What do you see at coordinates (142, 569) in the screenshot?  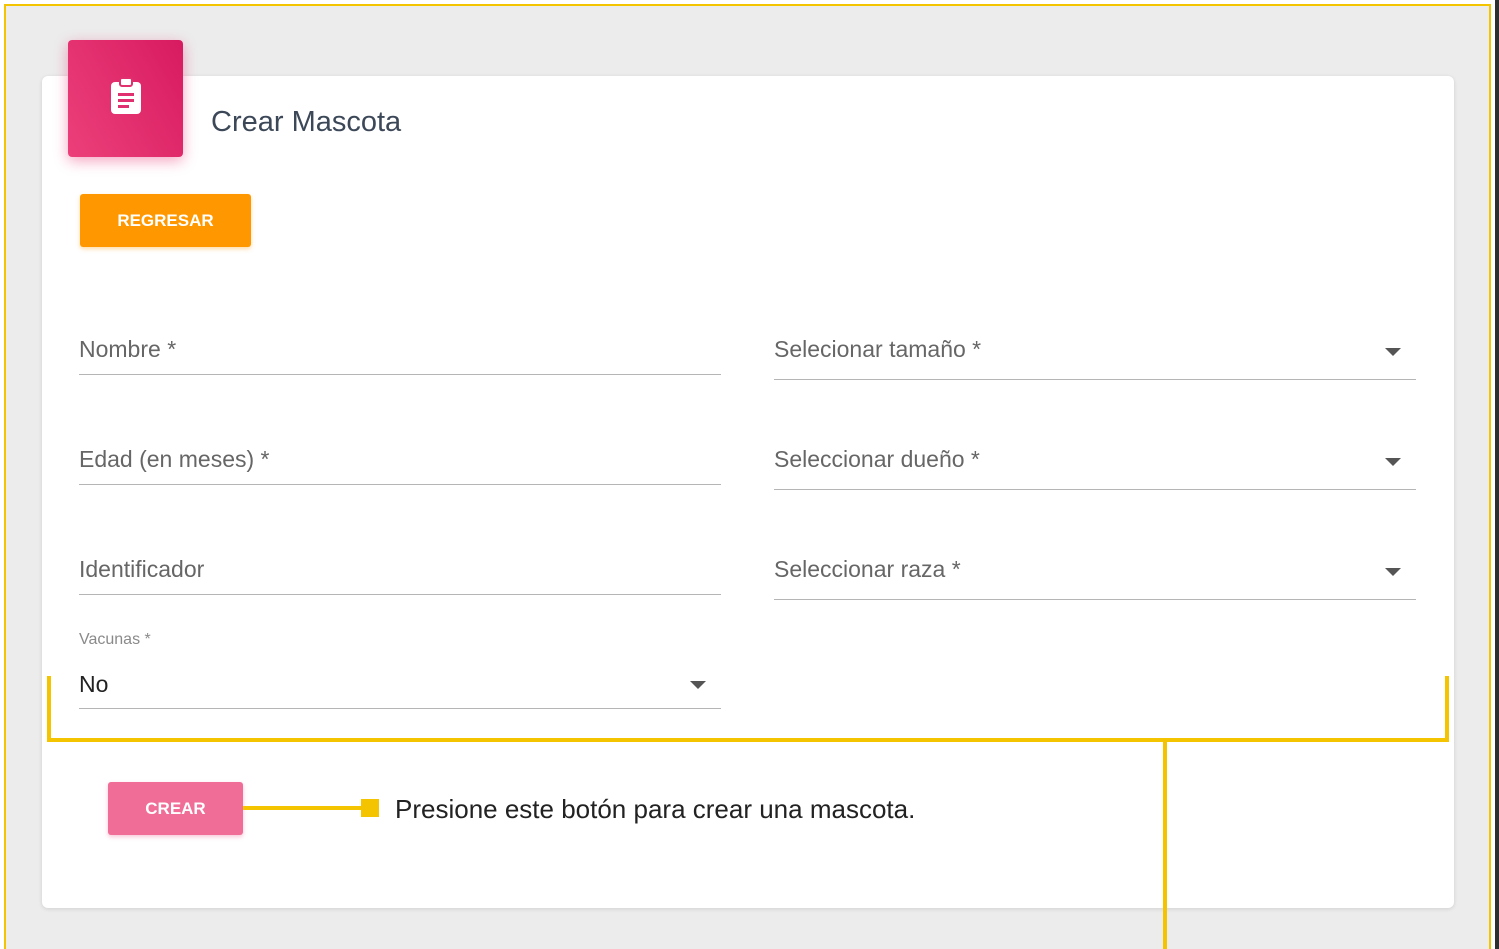 I see `identifier-field-label: Identificador` at bounding box center [142, 569].